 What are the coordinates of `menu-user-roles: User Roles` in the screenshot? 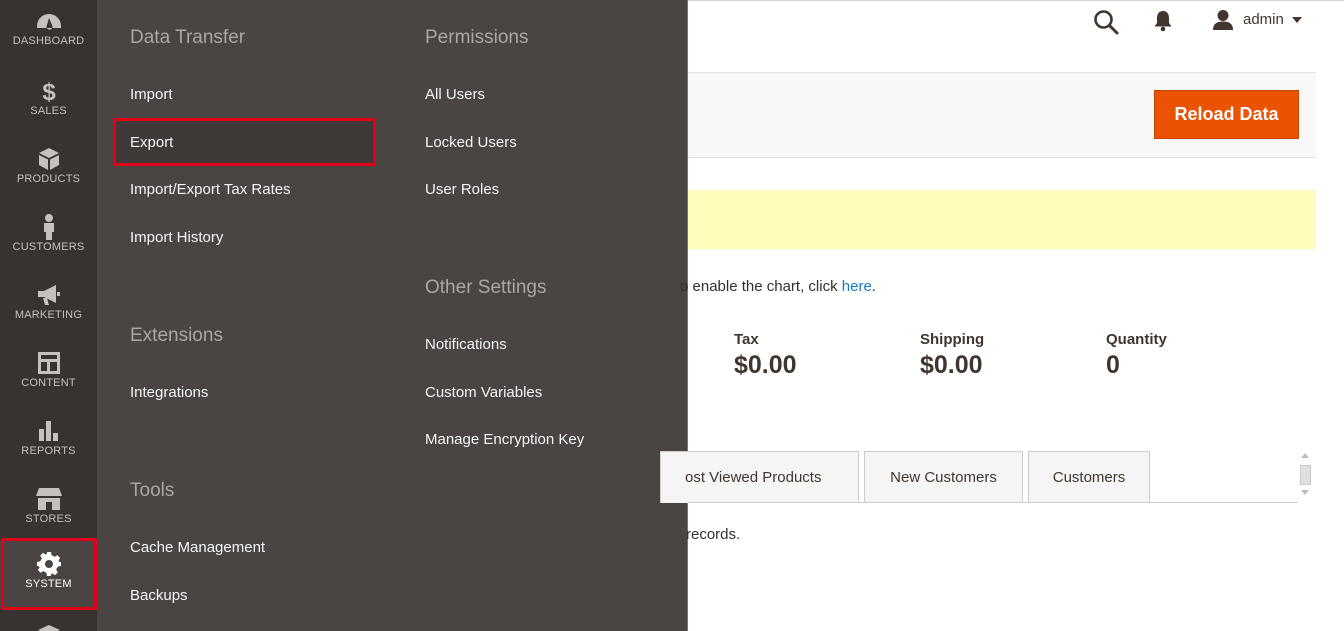 It's located at (462, 189).